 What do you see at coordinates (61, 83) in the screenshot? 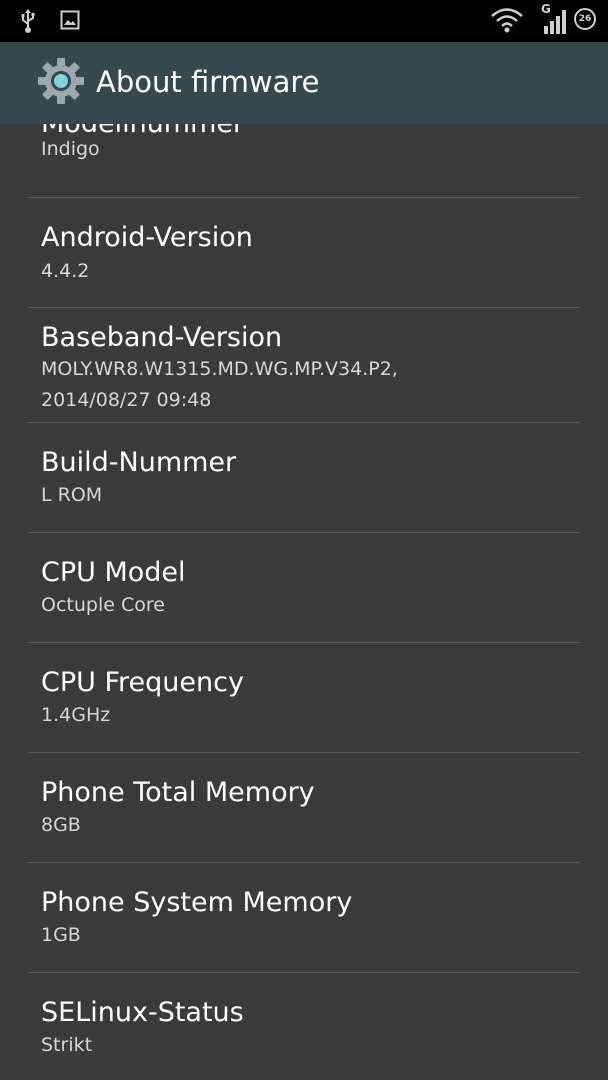
I see `settings-gear-icon` at bounding box center [61, 83].